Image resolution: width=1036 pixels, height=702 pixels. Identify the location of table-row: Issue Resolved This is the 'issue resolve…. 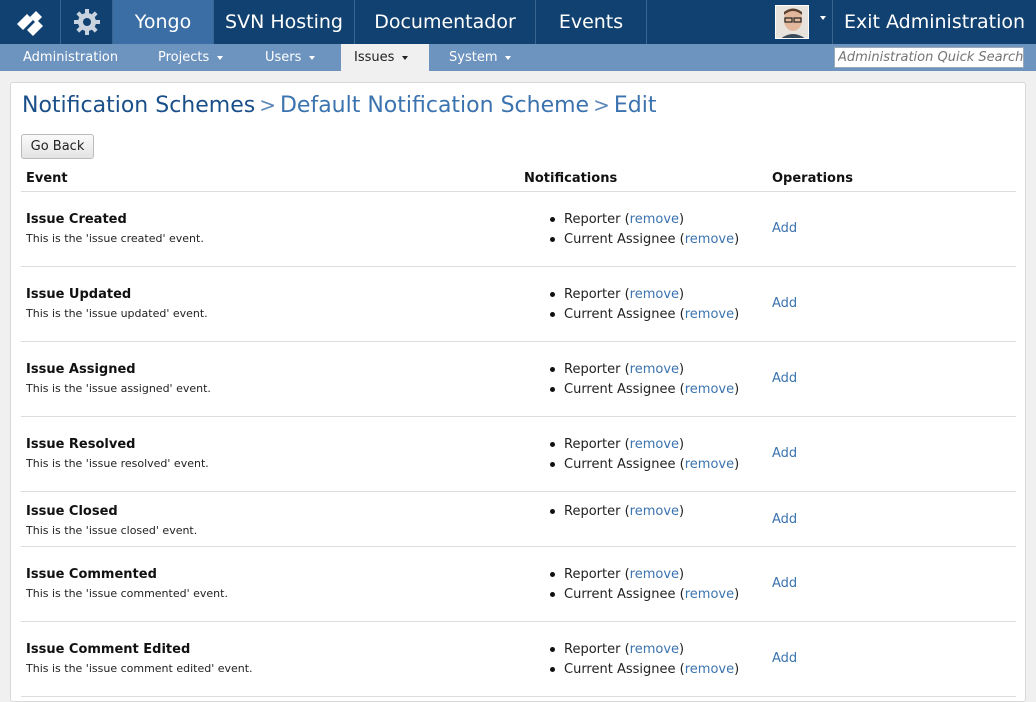
(518, 454).